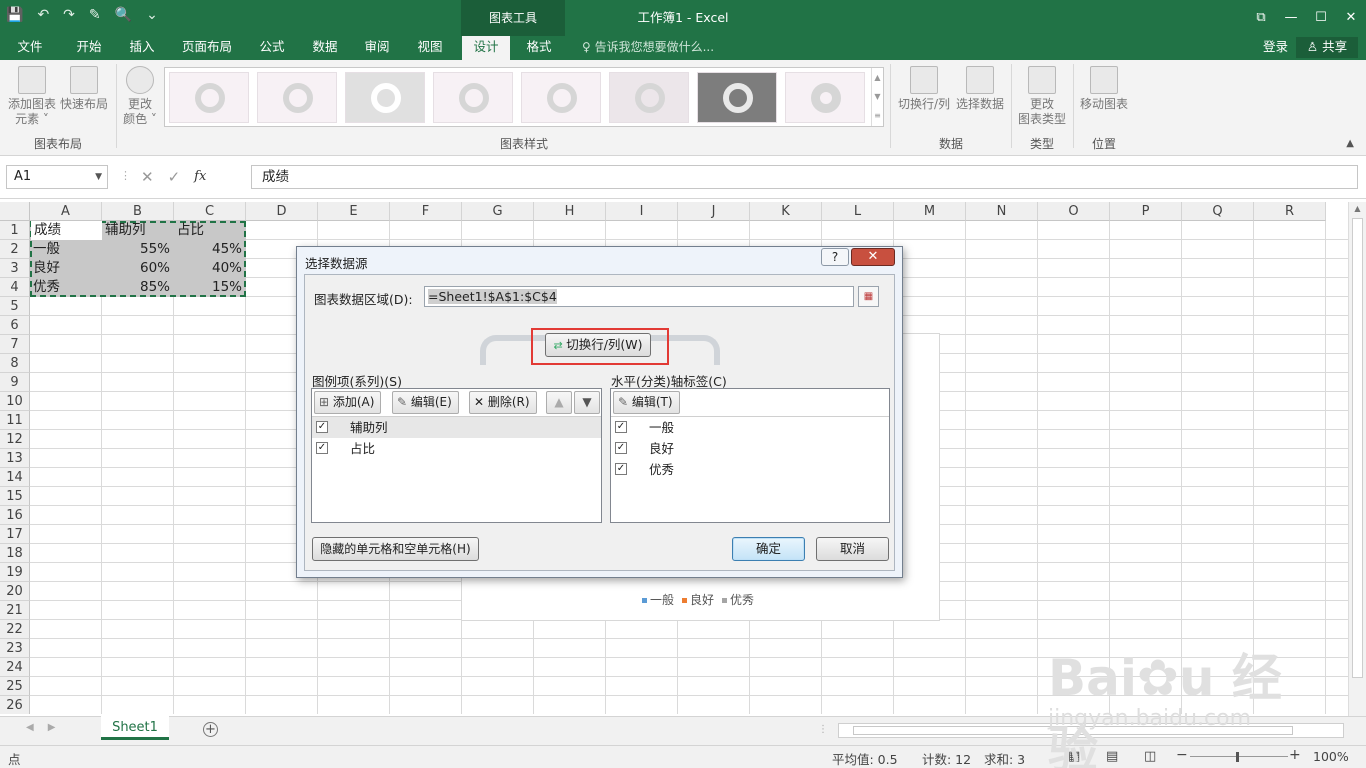  Describe the element at coordinates (84, 89) in the screenshot. I see `quick-layout-button: 快速布局` at that location.